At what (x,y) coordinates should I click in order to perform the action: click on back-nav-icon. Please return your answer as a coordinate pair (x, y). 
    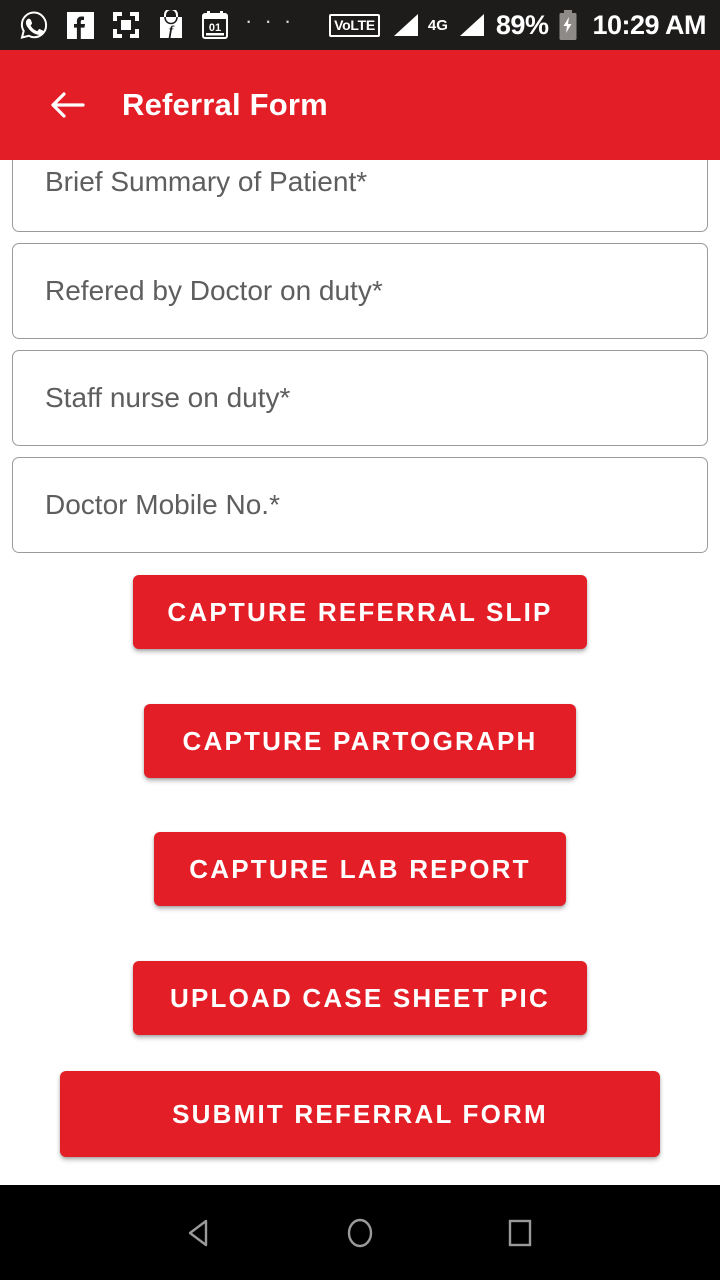
    Looking at the image, I should click on (200, 1233).